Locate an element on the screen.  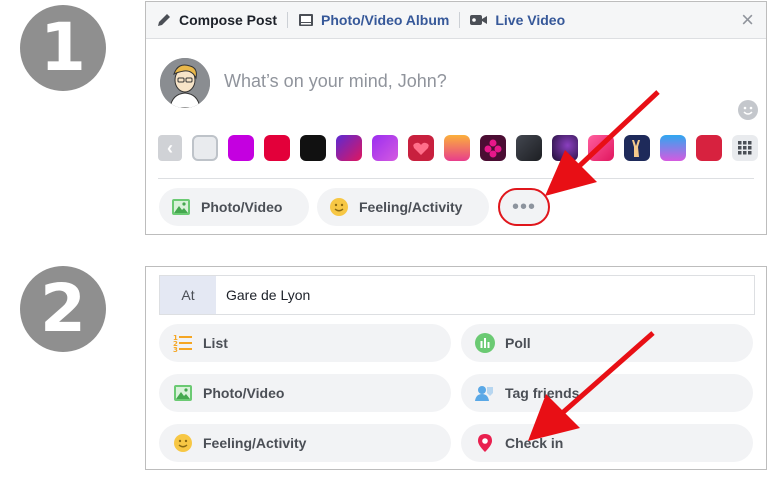
list-button: 123 List is located at coordinates (305, 343).